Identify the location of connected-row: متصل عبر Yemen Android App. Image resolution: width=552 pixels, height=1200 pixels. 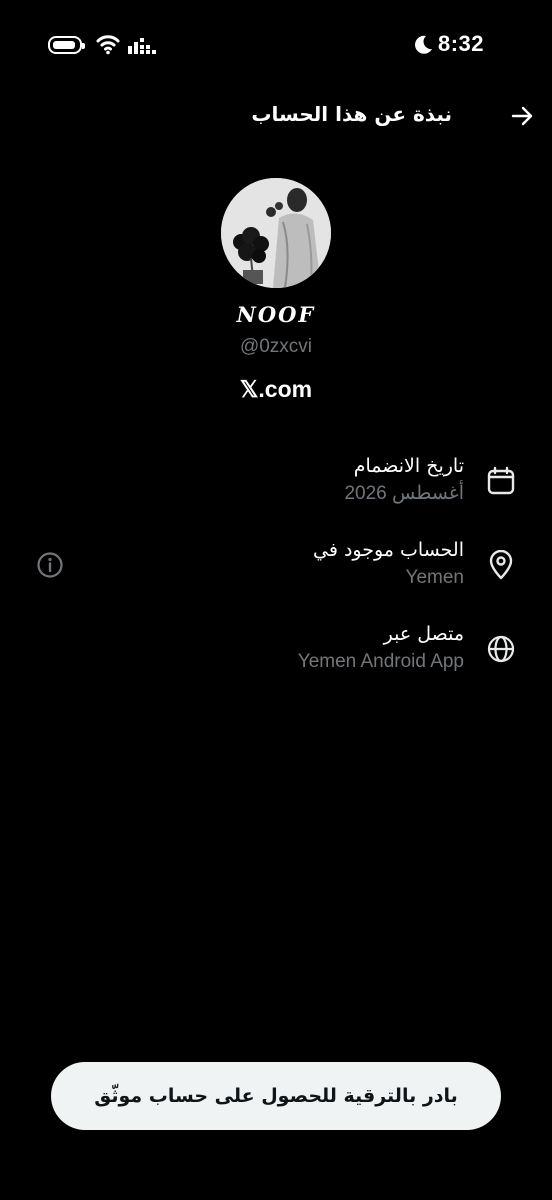
(276, 655).